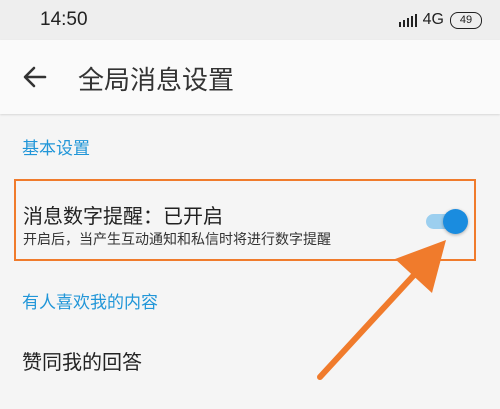 This screenshot has height=409, width=500. I want to click on status-indicators: 4G 49, so click(440, 20).